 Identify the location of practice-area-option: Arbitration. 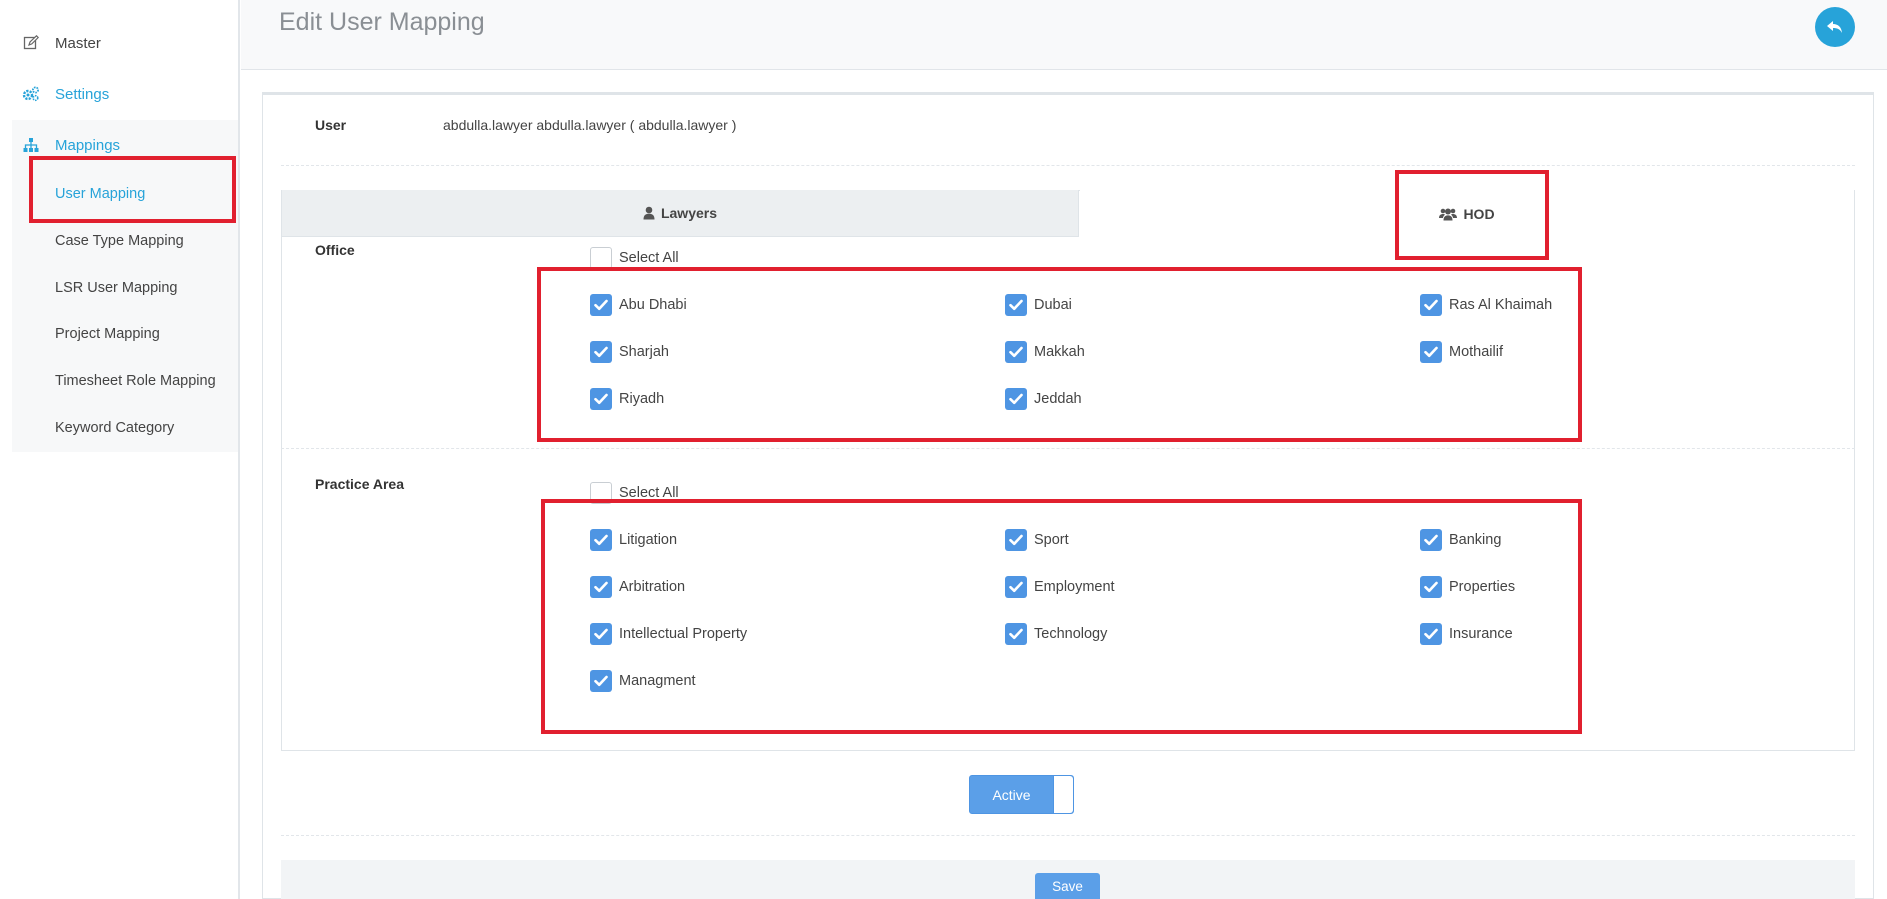
(637, 587).